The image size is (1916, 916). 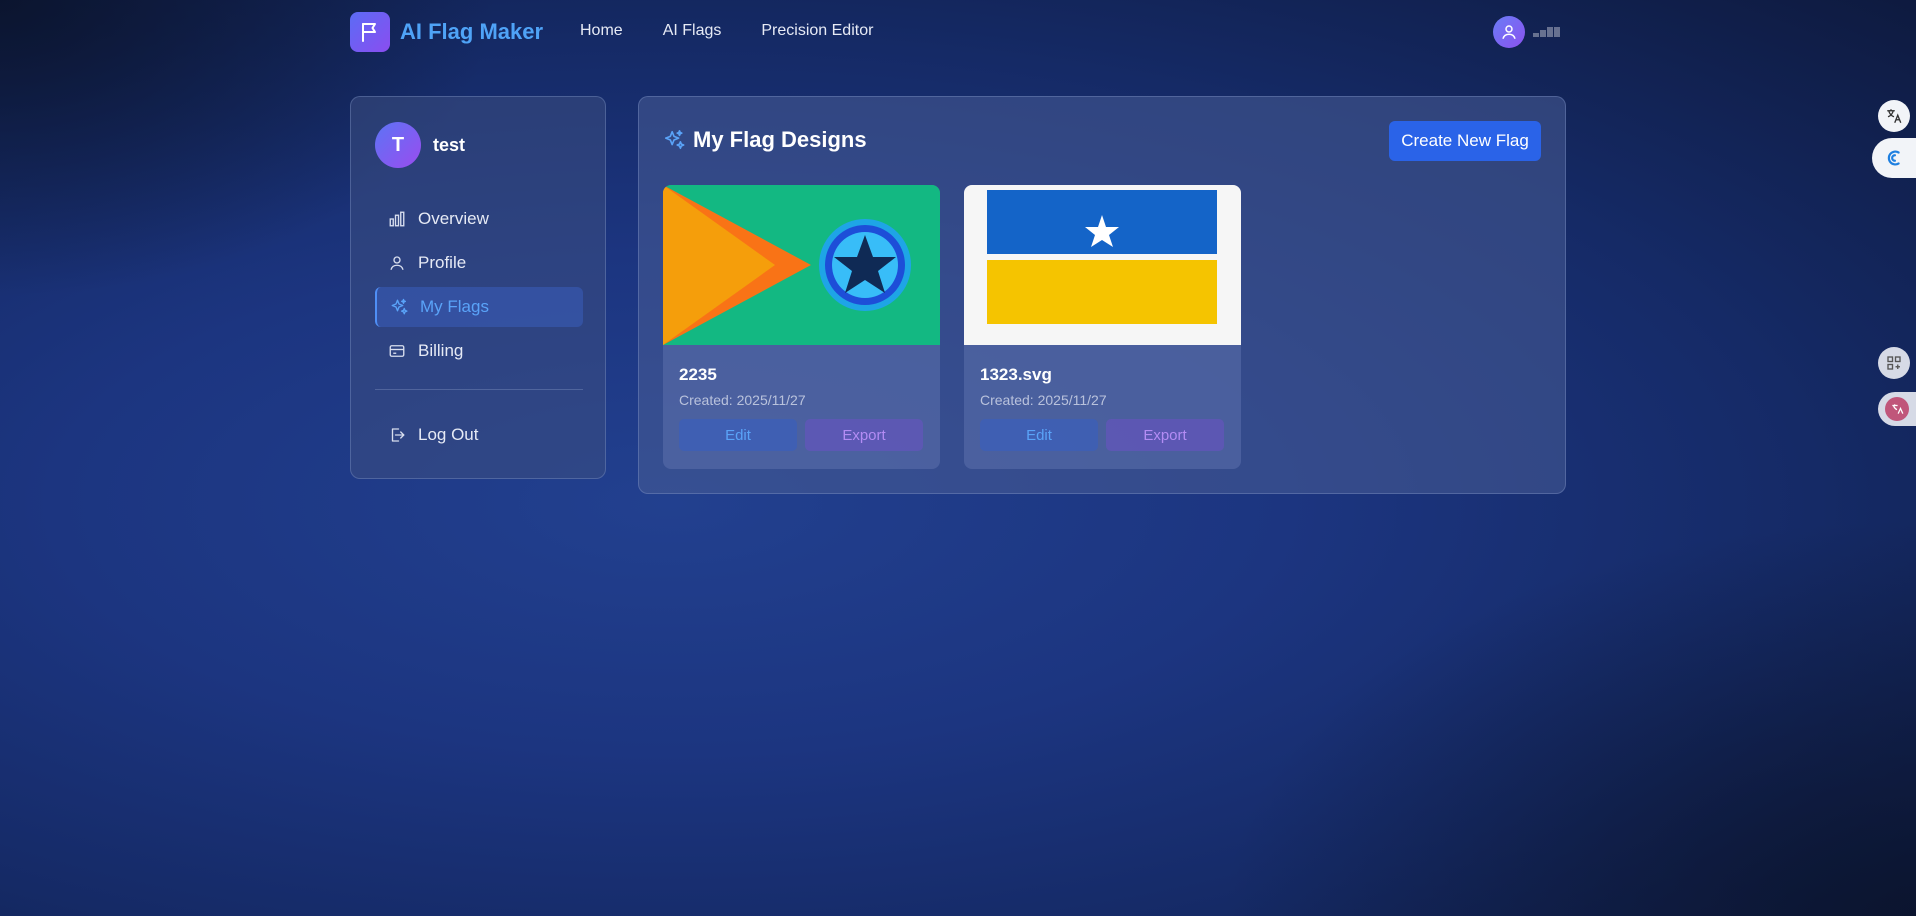 I want to click on bar-chart-icon, so click(x=397, y=219).